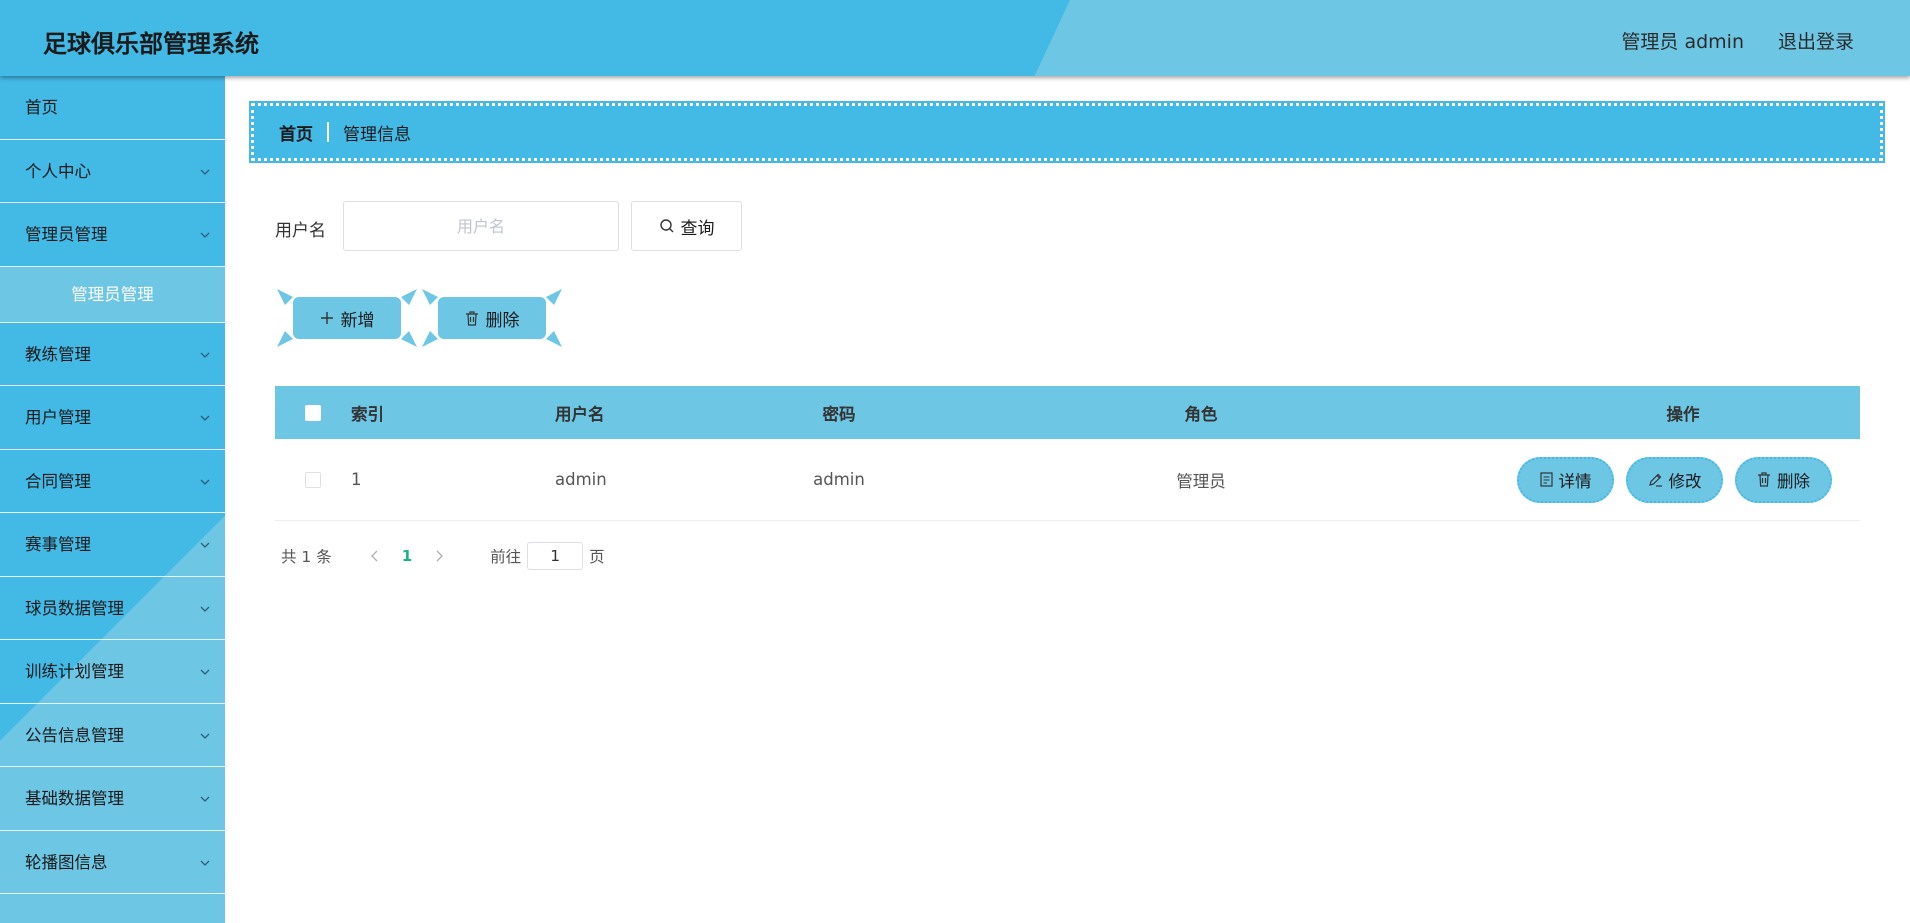 The image size is (1910, 923). What do you see at coordinates (74, 608) in the screenshot?
I see `sidebar-item-label: 球员数据管理` at bounding box center [74, 608].